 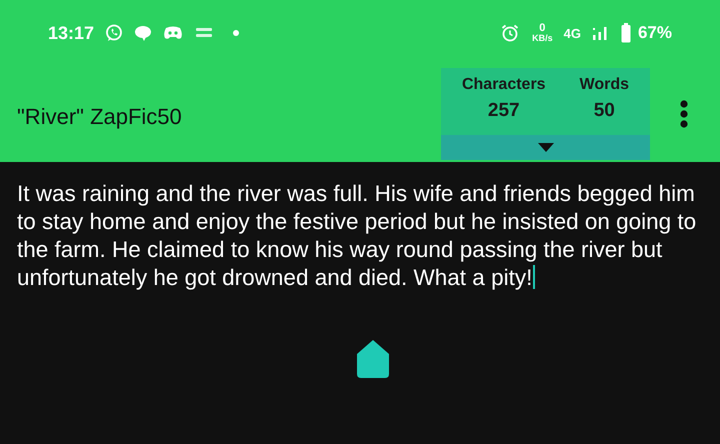 I want to click on dropdown-caret-icon, so click(x=546, y=147).